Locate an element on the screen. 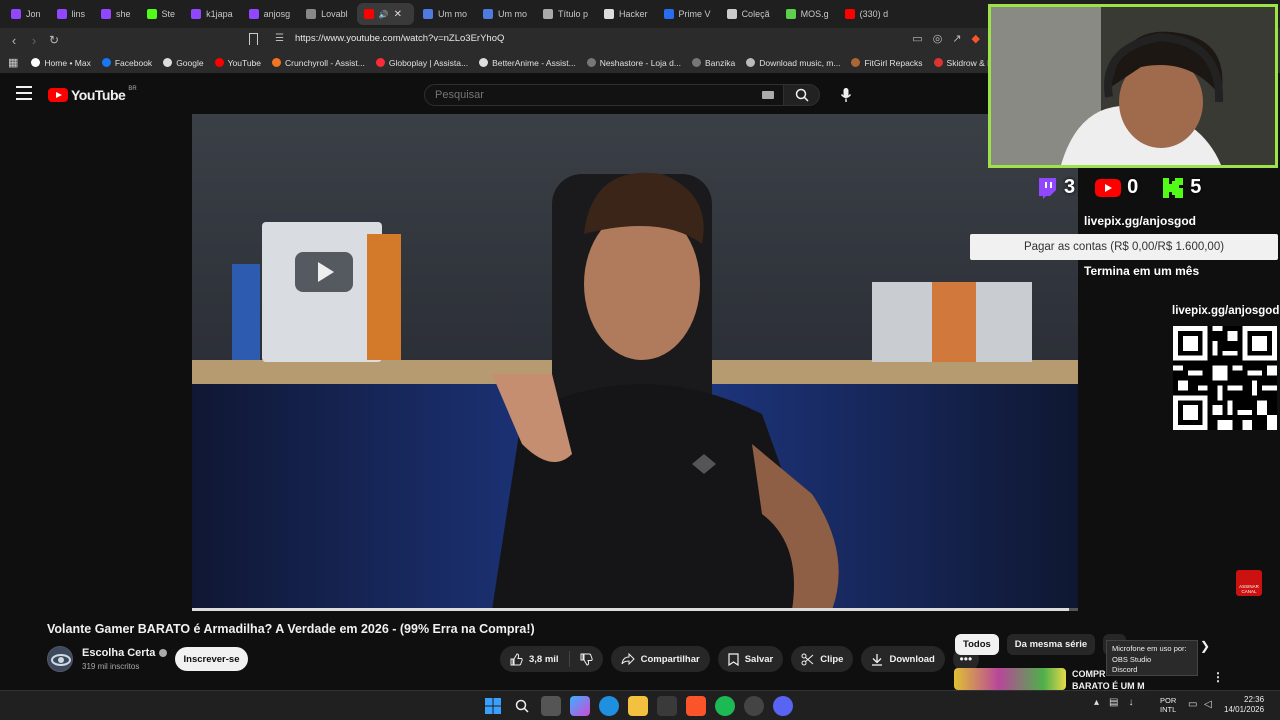  filter-chip: Da mesma série is located at coordinates (1051, 644).